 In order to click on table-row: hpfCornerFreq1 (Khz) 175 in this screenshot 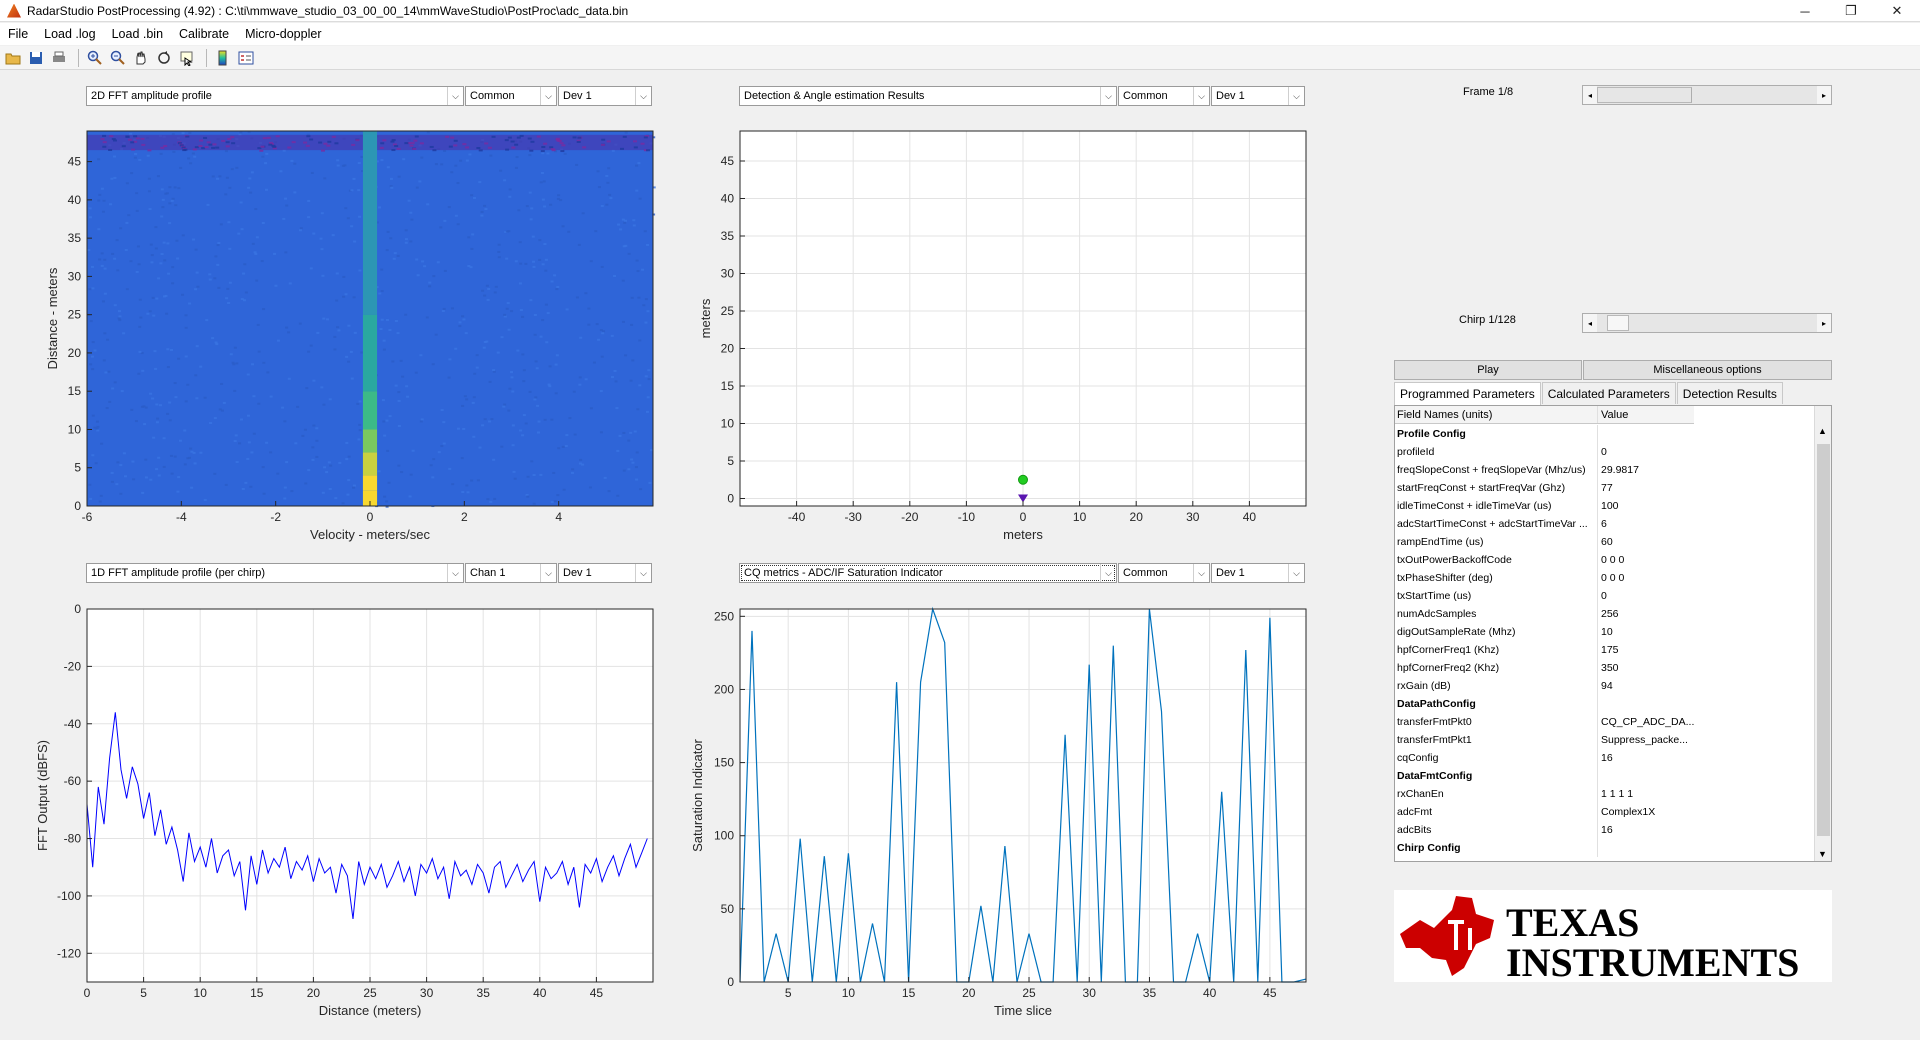, I will do `click(1544, 650)`.